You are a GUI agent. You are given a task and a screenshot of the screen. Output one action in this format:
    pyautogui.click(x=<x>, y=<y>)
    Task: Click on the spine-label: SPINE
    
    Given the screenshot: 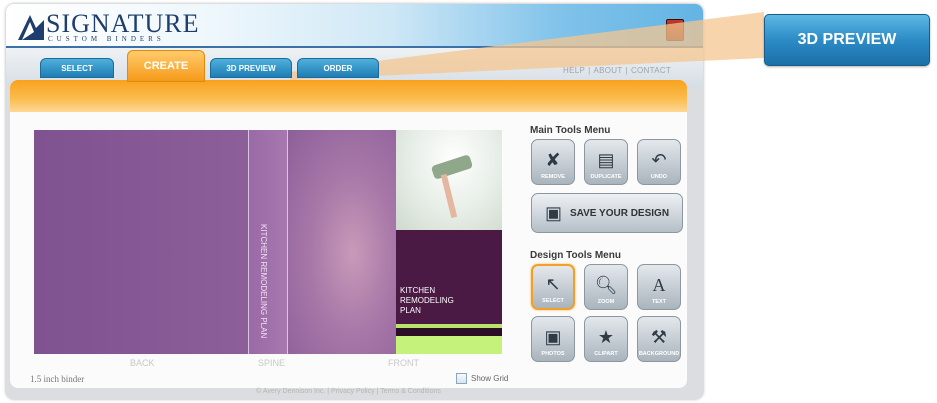 What is the action you would take?
    pyautogui.click(x=272, y=363)
    